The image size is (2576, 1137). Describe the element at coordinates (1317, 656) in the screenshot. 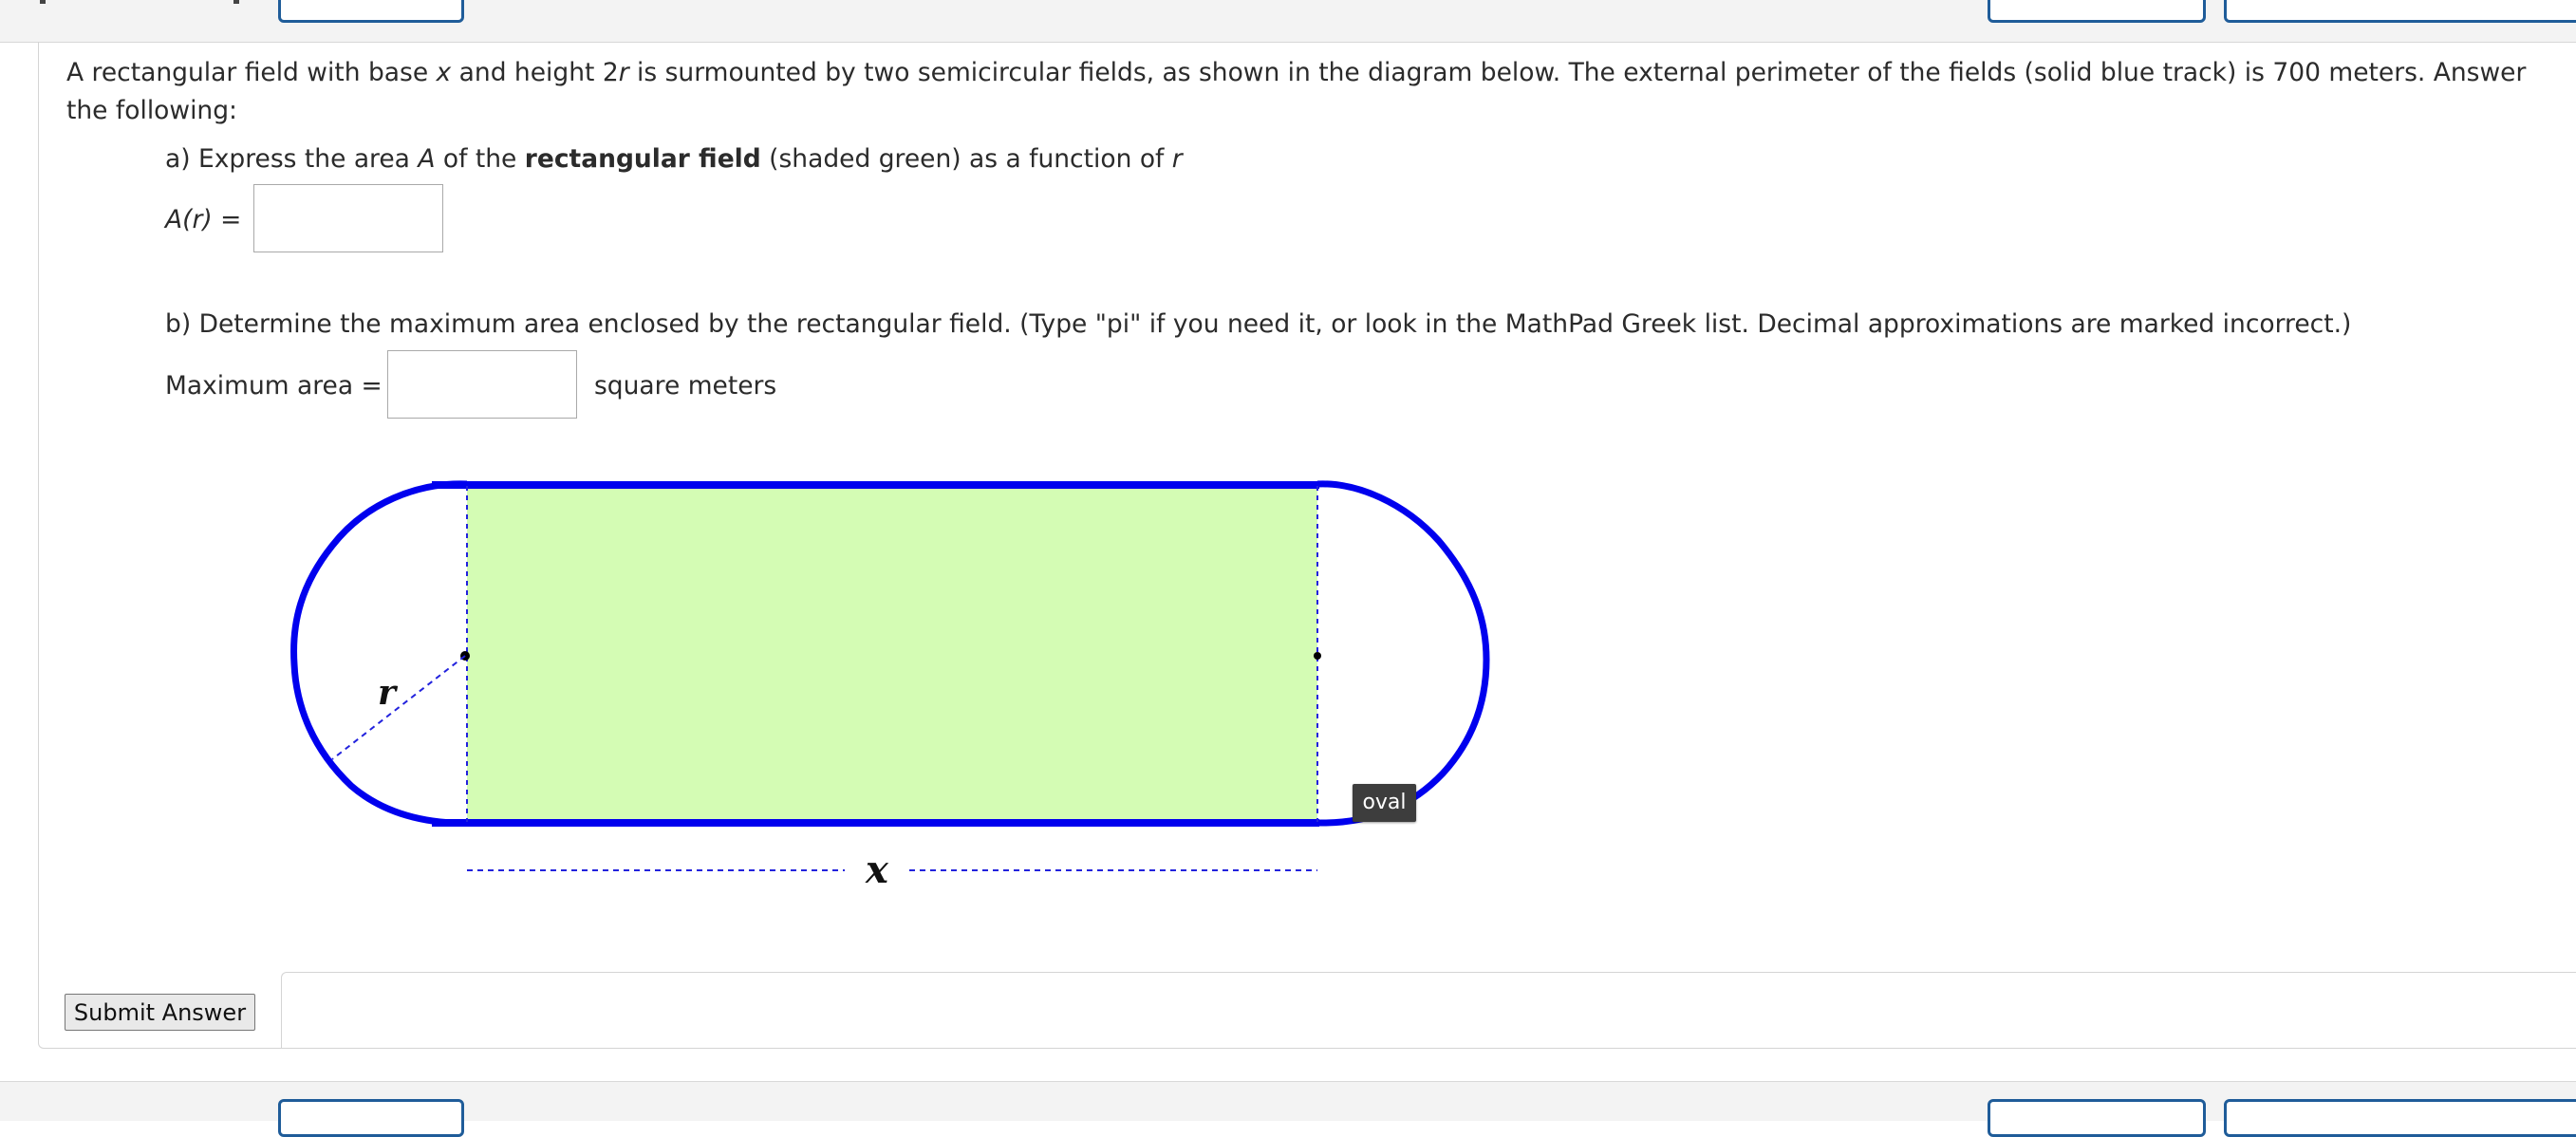

I see `right-center-point` at that location.